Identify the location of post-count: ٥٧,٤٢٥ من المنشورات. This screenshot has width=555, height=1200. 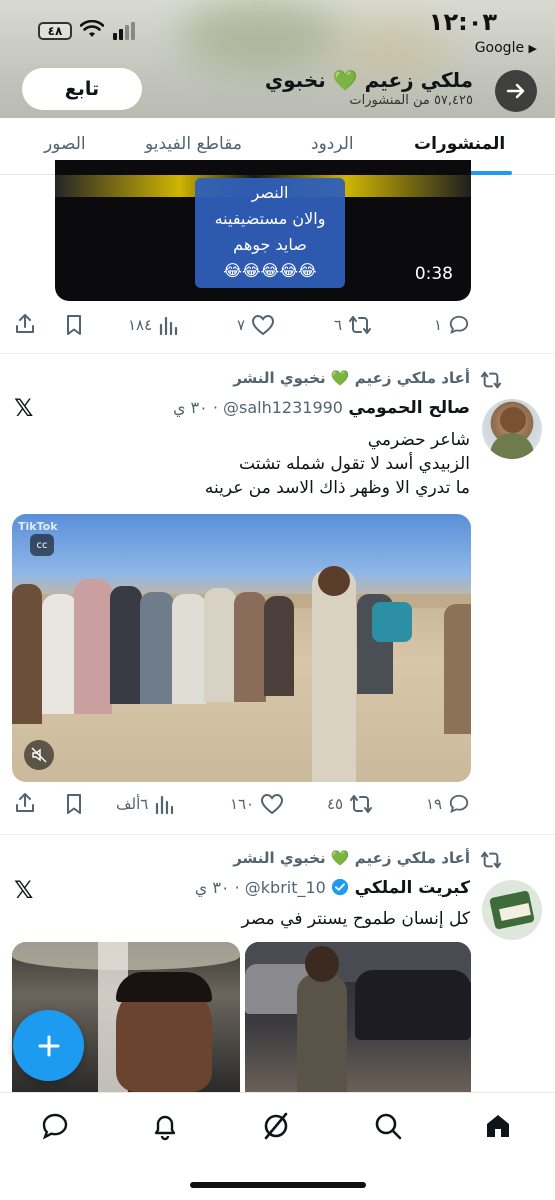
(411, 100).